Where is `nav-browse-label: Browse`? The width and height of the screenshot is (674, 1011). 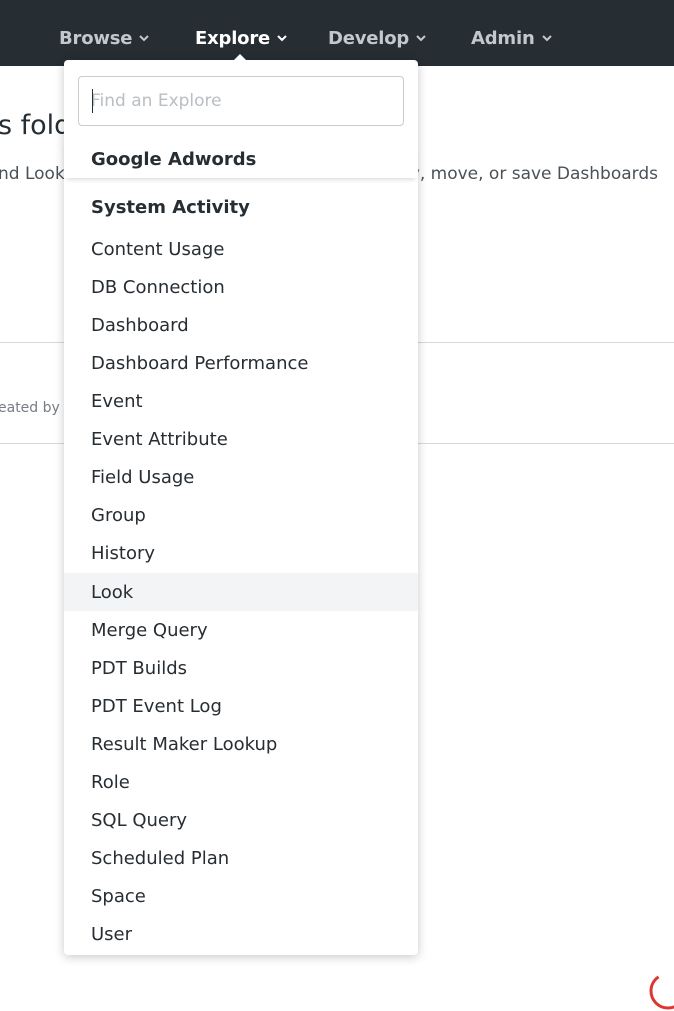
nav-browse-label: Browse is located at coordinates (96, 38).